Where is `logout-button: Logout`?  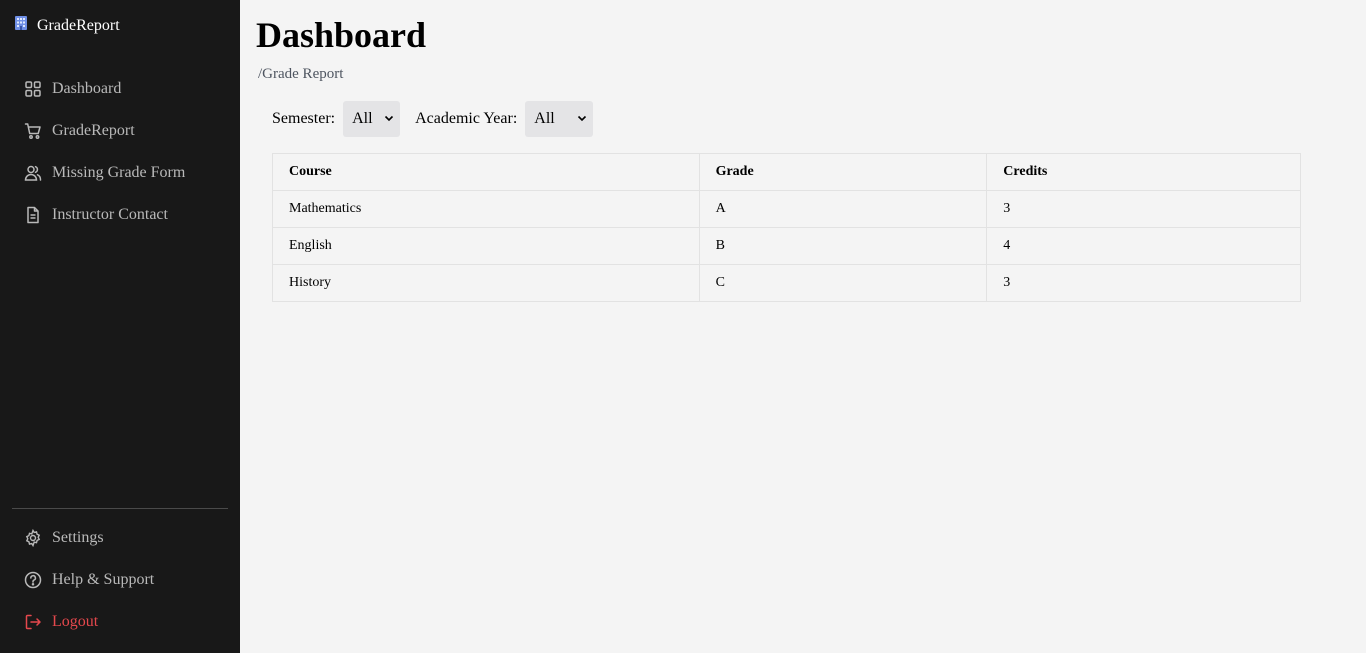 logout-button: Logout is located at coordinates (61, 622).